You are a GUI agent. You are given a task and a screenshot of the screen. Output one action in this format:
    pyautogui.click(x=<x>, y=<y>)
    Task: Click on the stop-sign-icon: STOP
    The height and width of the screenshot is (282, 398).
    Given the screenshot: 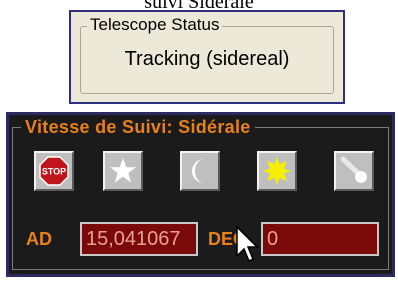 What is the action you would take?
    pyautogui.click(x=54, y=171)
    